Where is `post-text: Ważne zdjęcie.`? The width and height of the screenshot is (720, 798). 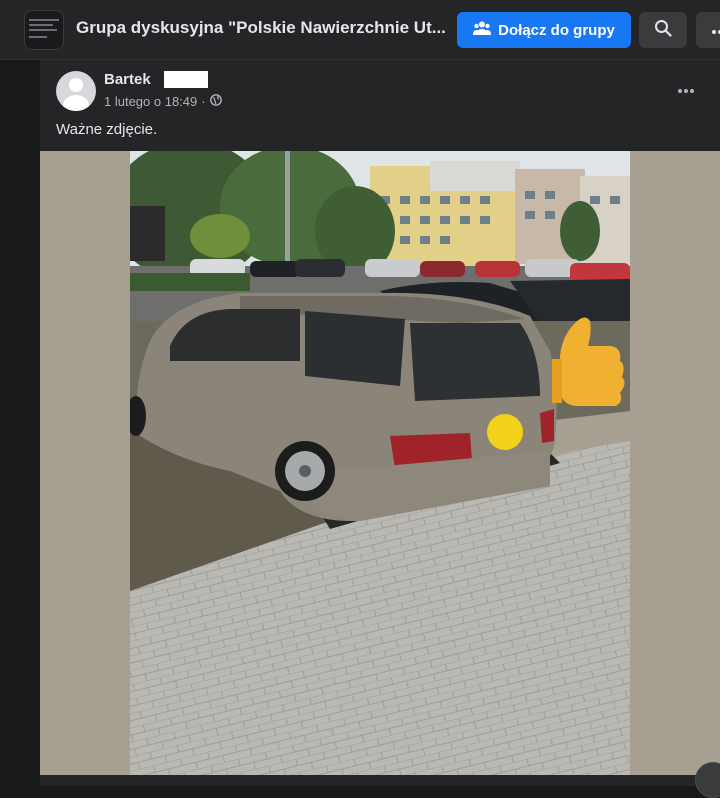
post-text: Ważne zdjęcie. is located at coordinates (107, 129).